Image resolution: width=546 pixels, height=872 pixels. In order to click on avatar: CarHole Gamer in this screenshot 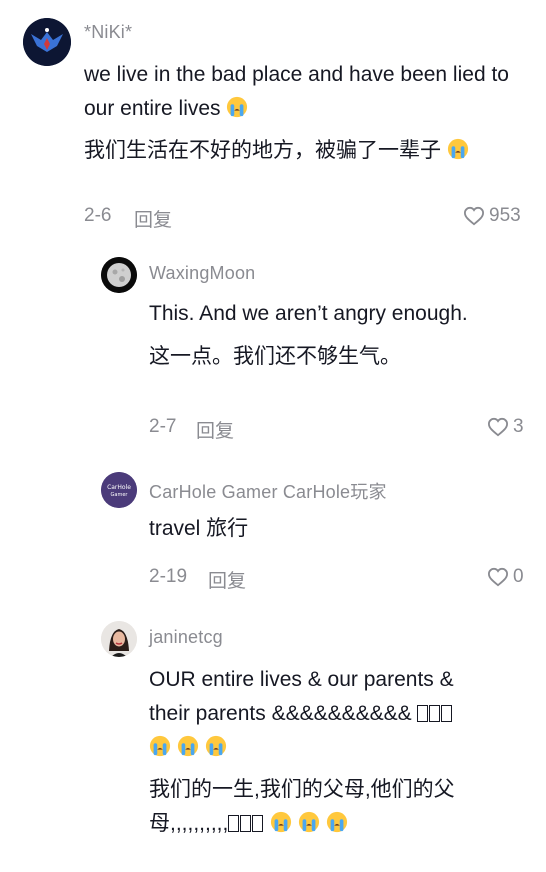, I will do `click(119, 490)`.